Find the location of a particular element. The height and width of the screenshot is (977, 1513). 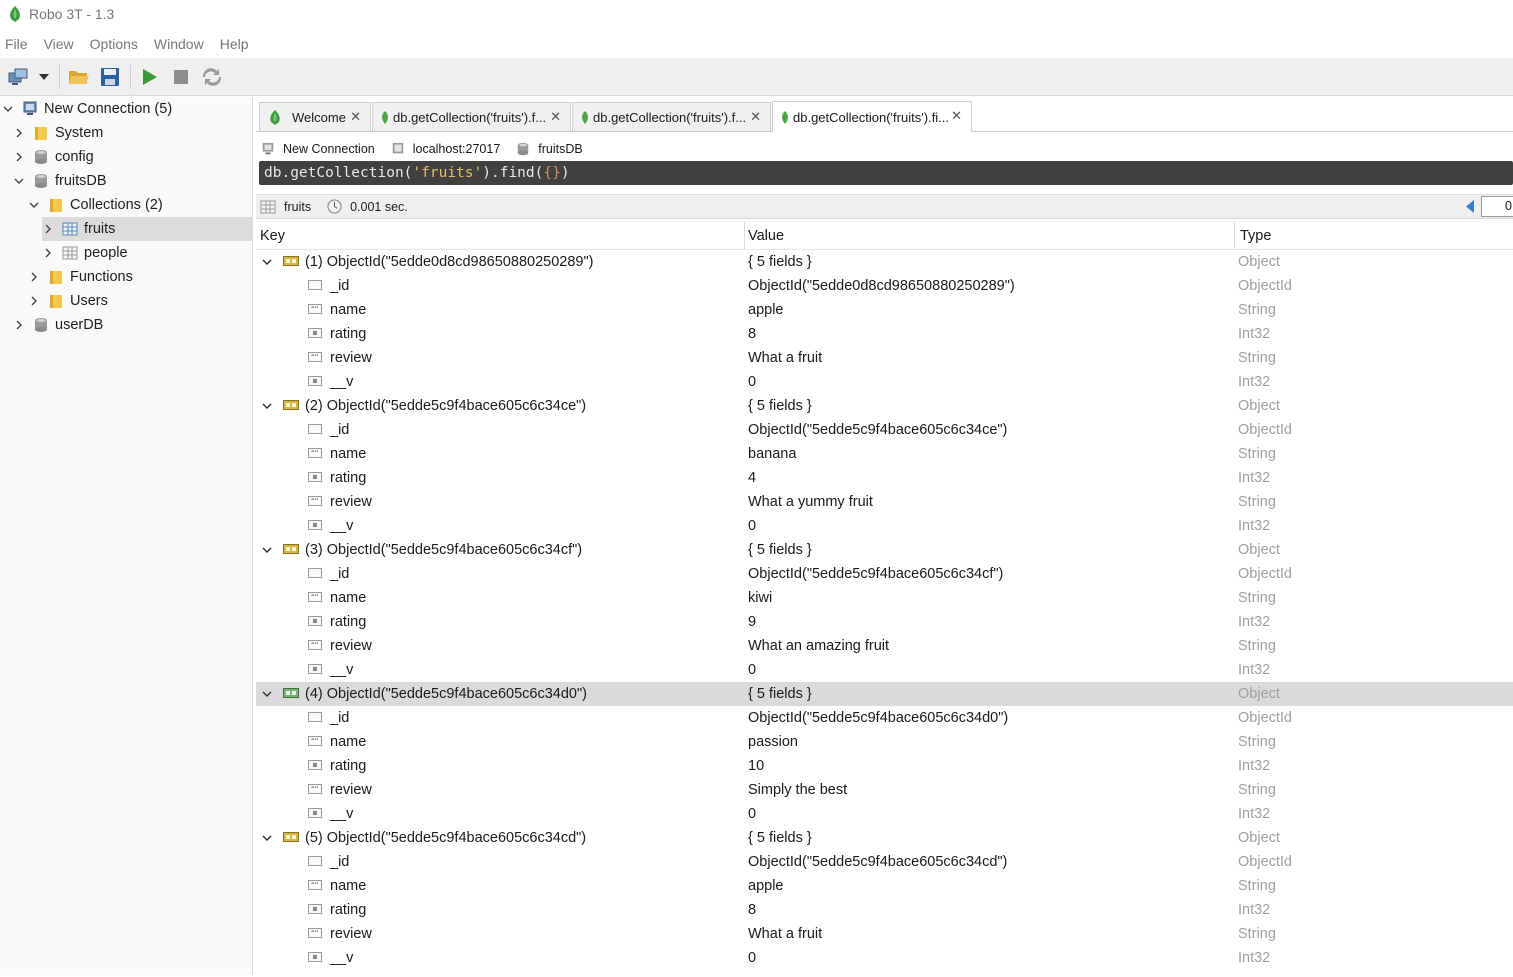

field-key: __v is located at coordinates (342, 382).